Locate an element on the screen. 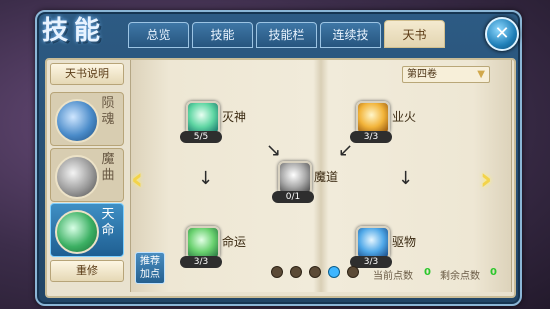 This screenshot has width=550, height=309. skill-node-modao: 0/1 魔道 is located at coordinates (325, 180).